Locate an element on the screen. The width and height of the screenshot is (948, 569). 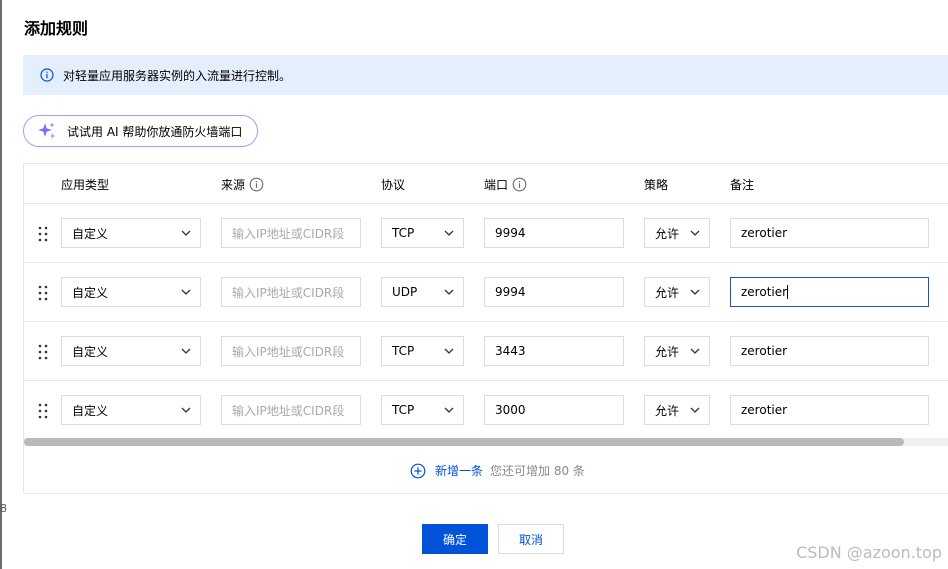
text-caret is located at coordinates (788, 292).